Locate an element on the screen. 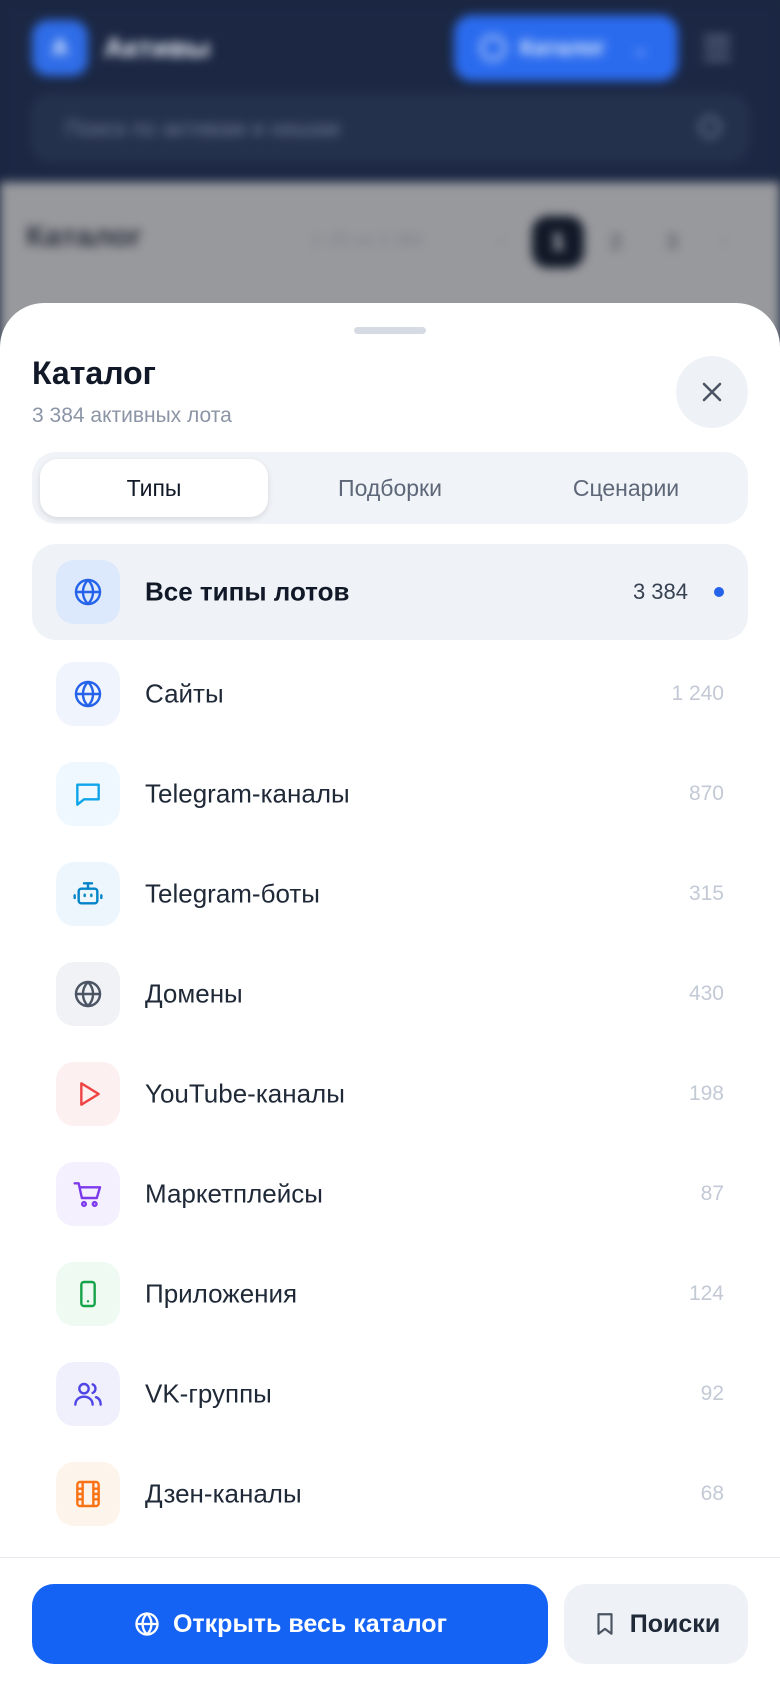 Image resolution: width=780 pixels, height=1688 pixels. search-placeholder: Поиск по активам и нишам is located at coordinates (202, 128).